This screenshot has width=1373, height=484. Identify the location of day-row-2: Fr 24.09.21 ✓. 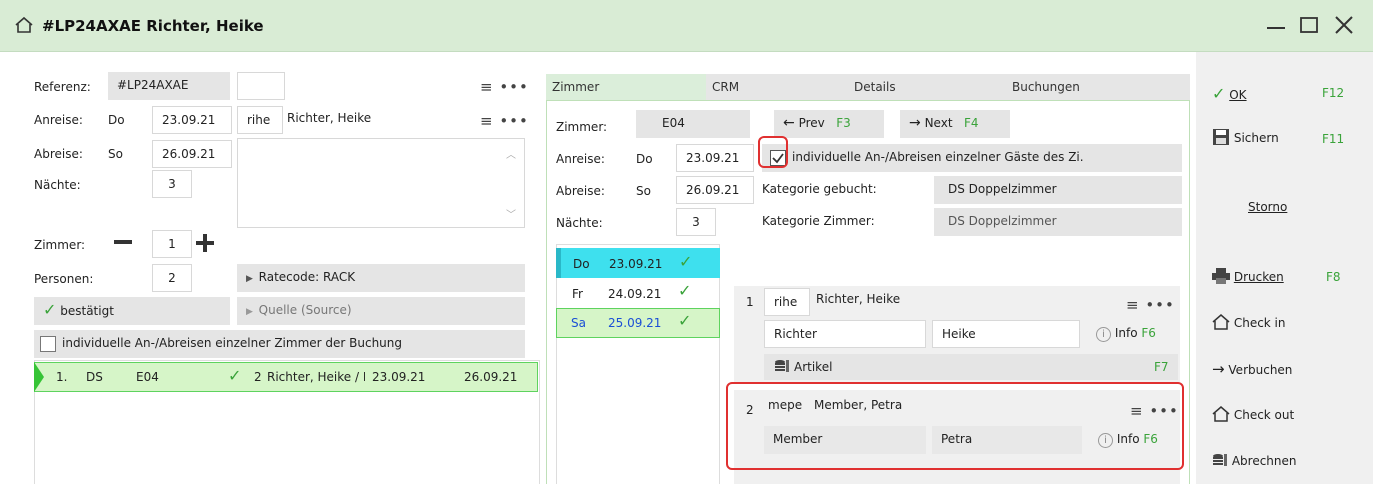
(638, 294).